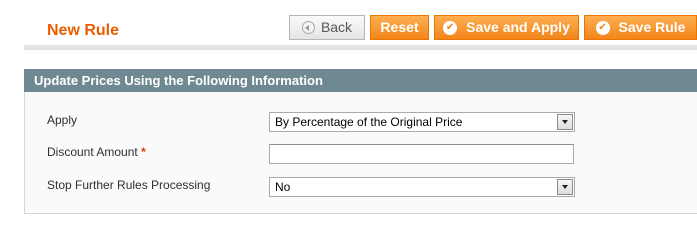 This screenshot has width=697, height=251. I want to click on page-title: New Rule, so click(83, 30).